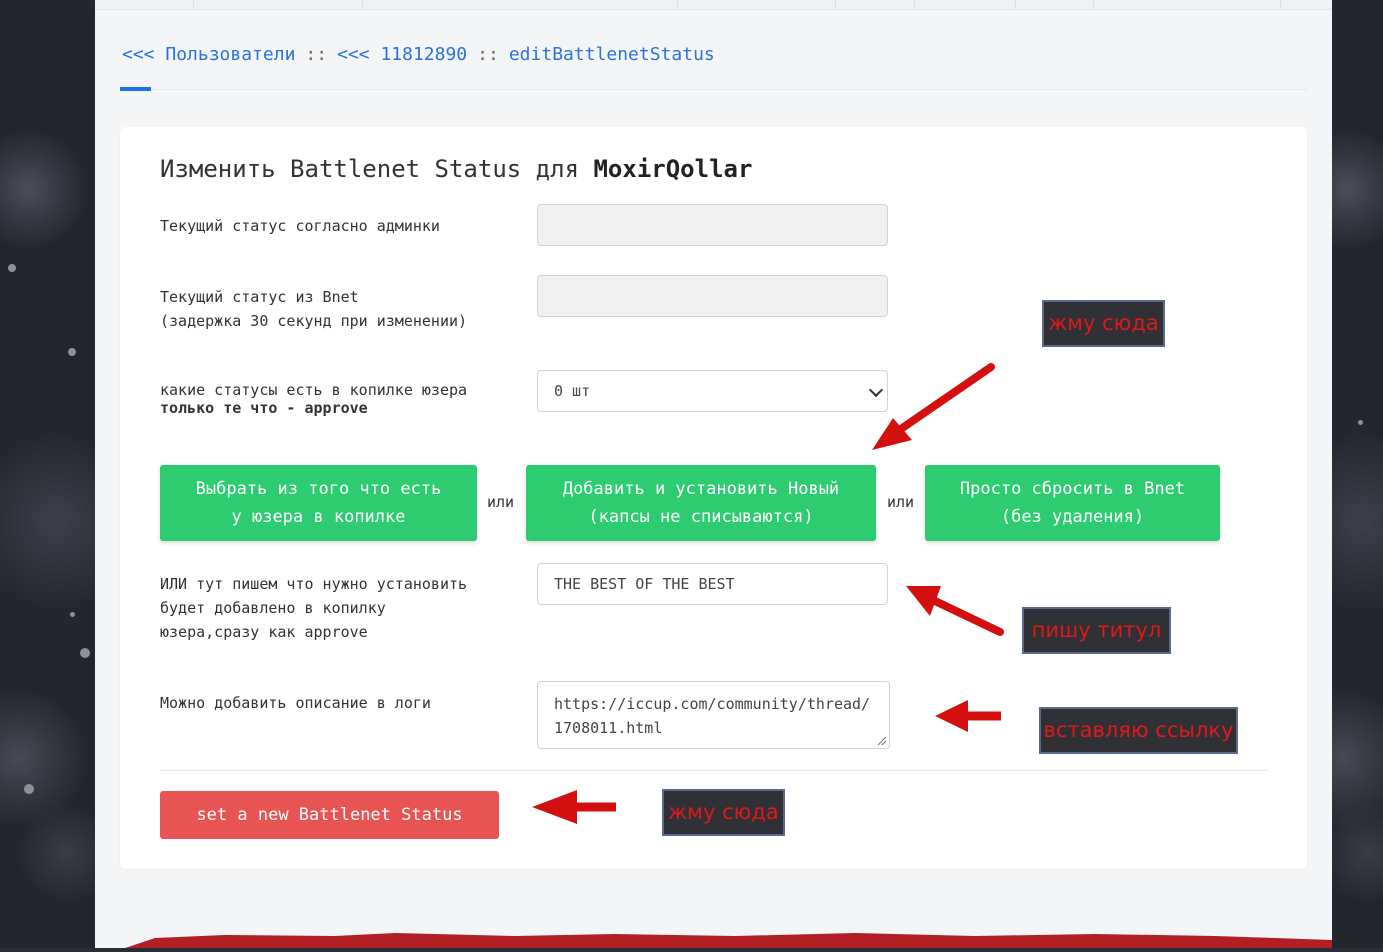 This screenshot has height=952, width=1383. What do you see at coordinates (329, 815) in the screenshot?
I see `submit-button: set a new Battlenet Status` at bounding box center [329, 815].